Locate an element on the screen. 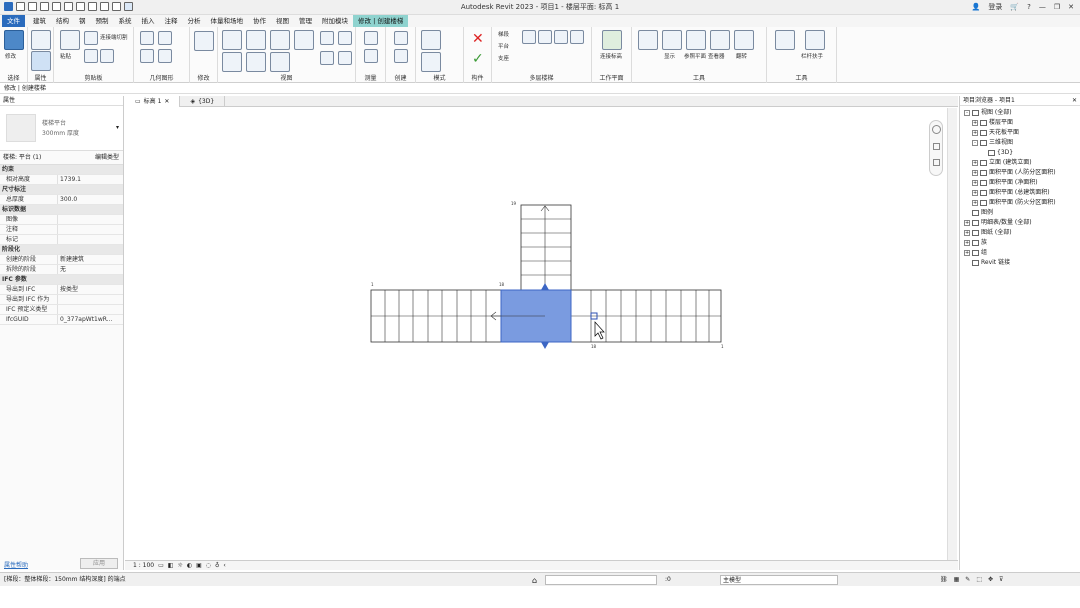  tab-6: 插入 is located at coordinates (148, 21).